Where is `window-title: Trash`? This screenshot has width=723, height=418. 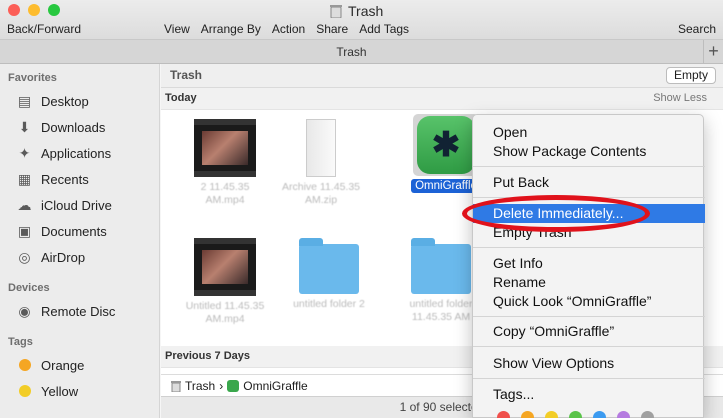 window-title: Trash is located at coordinates (356, 11).